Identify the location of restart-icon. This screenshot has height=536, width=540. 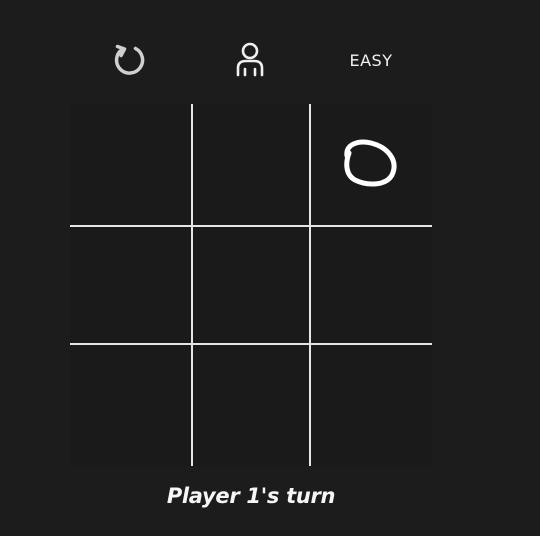
(129, 59).